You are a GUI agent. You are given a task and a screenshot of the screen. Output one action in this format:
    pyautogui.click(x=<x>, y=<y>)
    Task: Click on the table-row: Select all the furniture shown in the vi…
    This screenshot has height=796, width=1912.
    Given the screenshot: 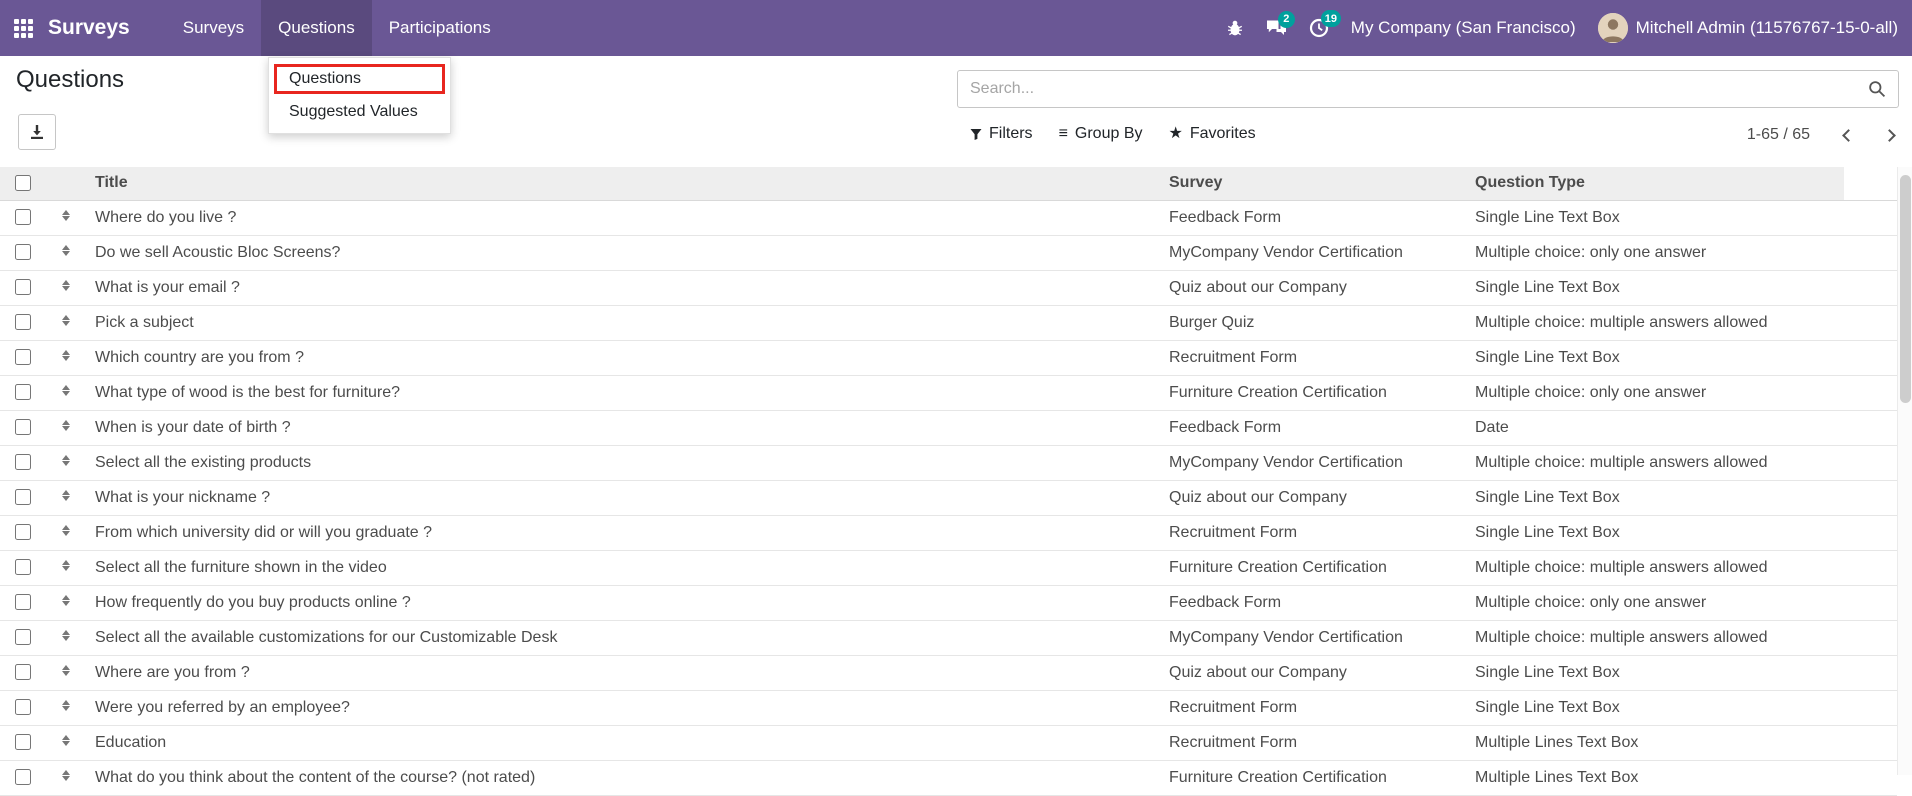 What is the action you would take?
    pyautogui.click(x=948, y=568)
    